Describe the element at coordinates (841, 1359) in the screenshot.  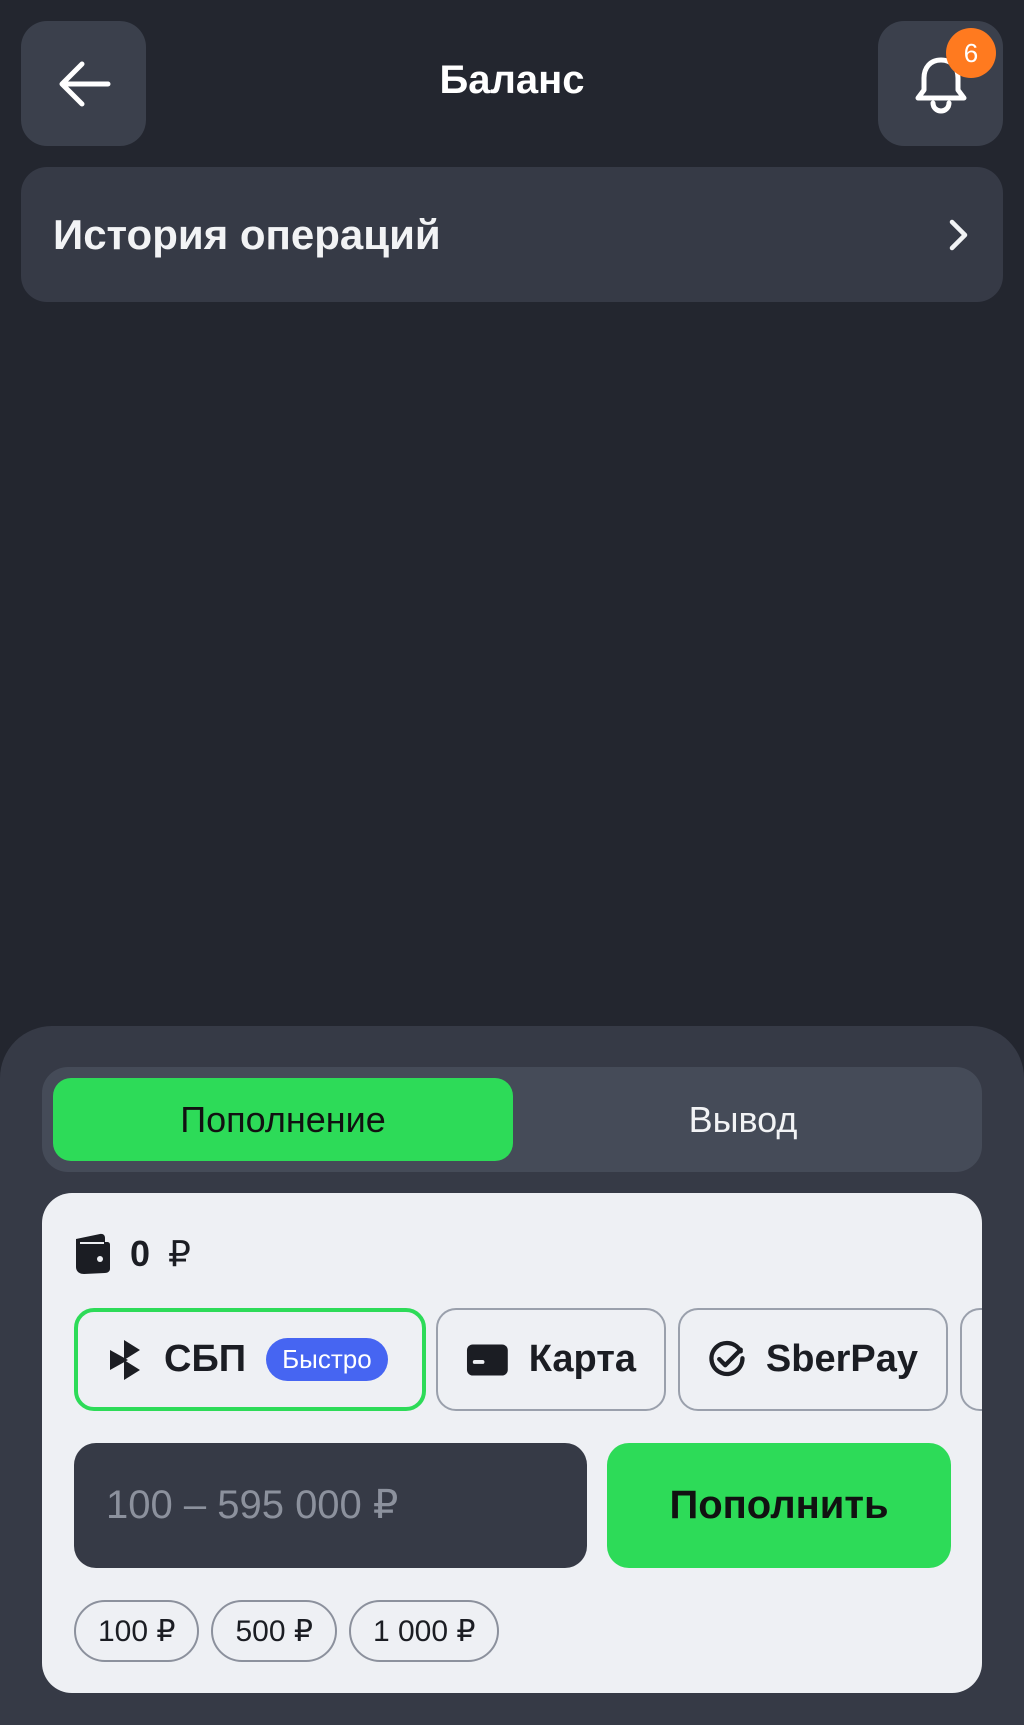
I see `method-sberpay-label: SberPay` at that location.